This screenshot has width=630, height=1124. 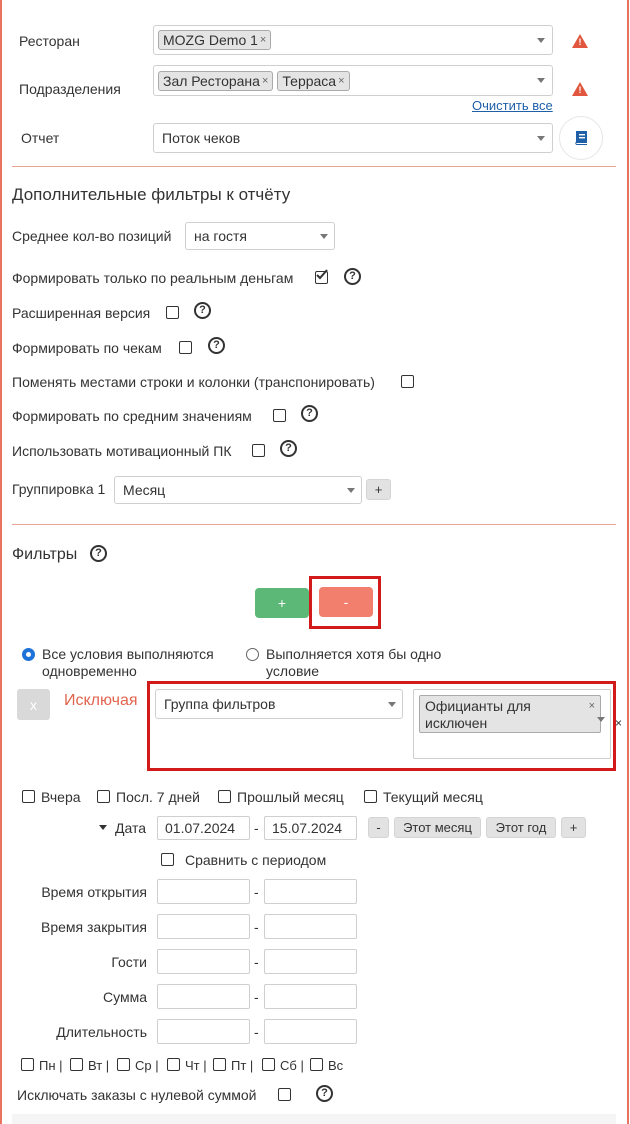 What do you see at coordinates (252, 654) in the screenshot?
I see `radio-any-condition` at bounding box center [252, 654].